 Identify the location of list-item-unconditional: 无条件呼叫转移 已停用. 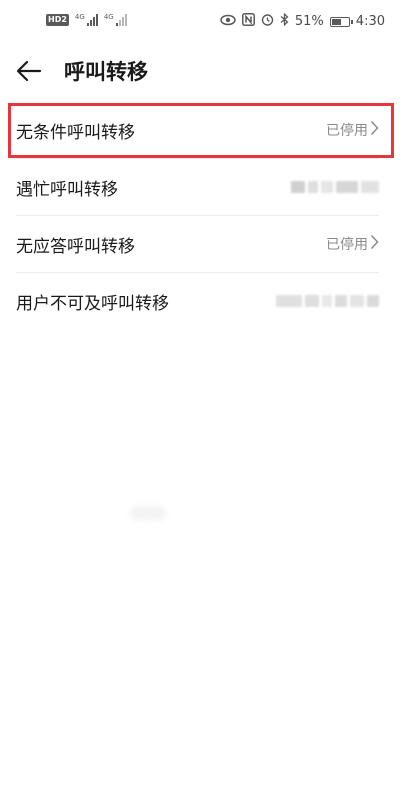
(197, 130).